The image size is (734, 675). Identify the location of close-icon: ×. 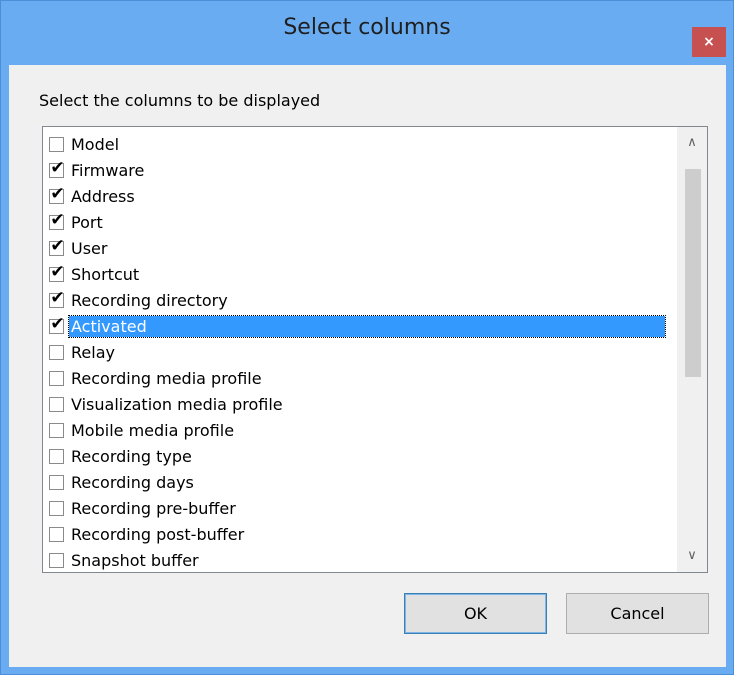
(709, 42).